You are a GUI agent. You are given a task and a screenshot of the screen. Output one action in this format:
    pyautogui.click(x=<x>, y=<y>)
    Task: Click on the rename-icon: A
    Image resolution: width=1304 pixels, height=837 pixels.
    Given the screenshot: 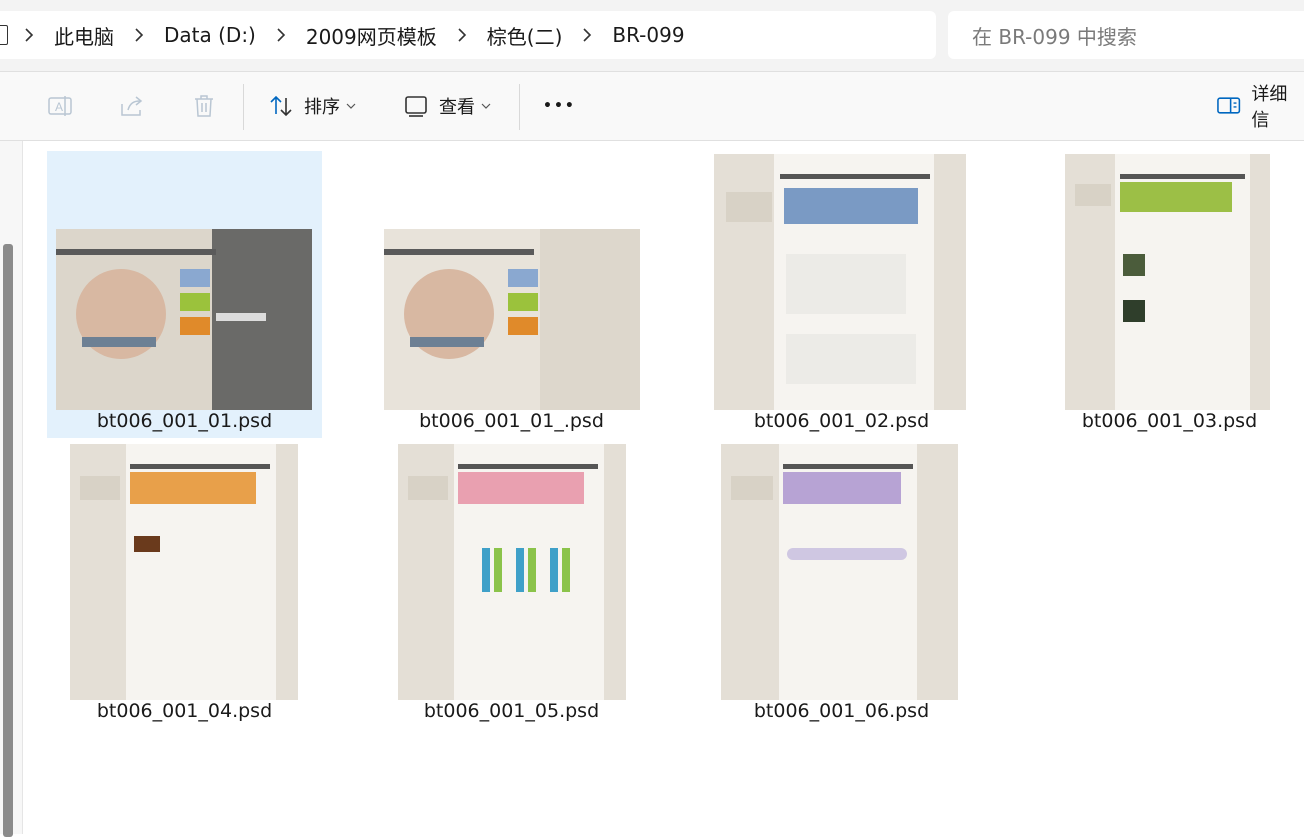 What is the action you would take?
    pyautogui.click(x=60, y=106)
    